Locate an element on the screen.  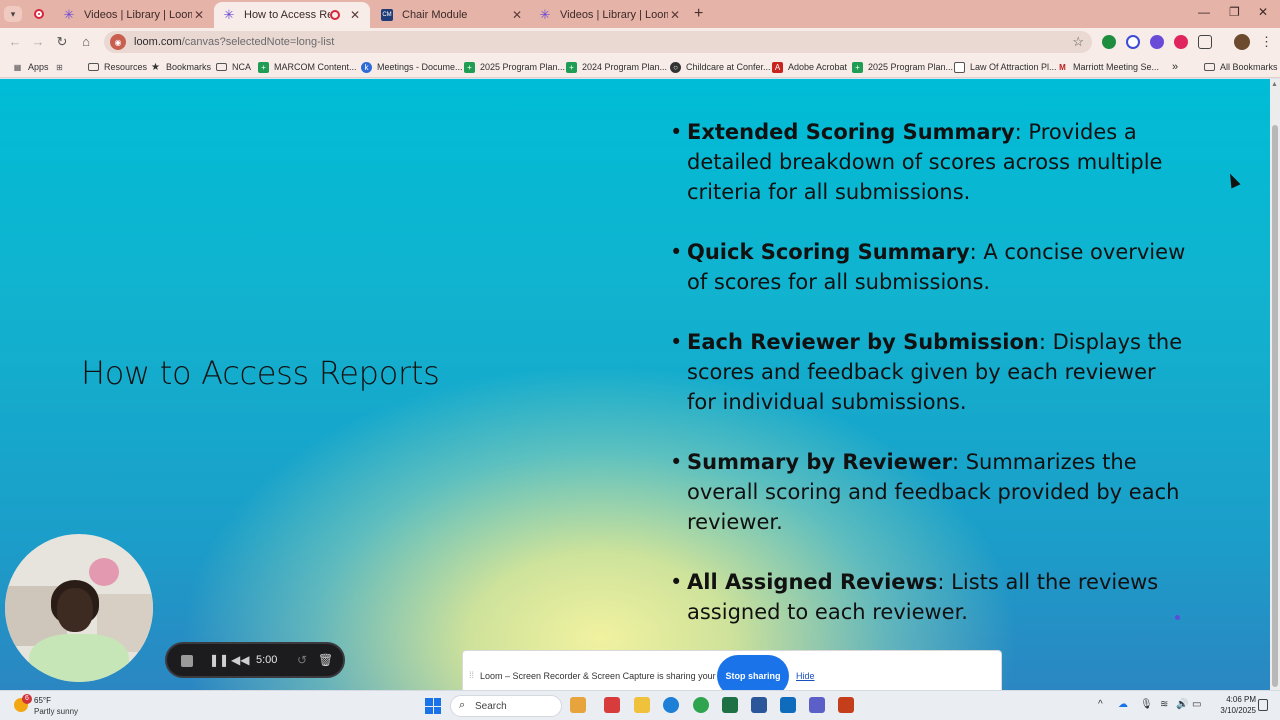
tab-videos-library-2: ✳ Videos | Library | Loom ✕ is located at coordinates (610, 15).